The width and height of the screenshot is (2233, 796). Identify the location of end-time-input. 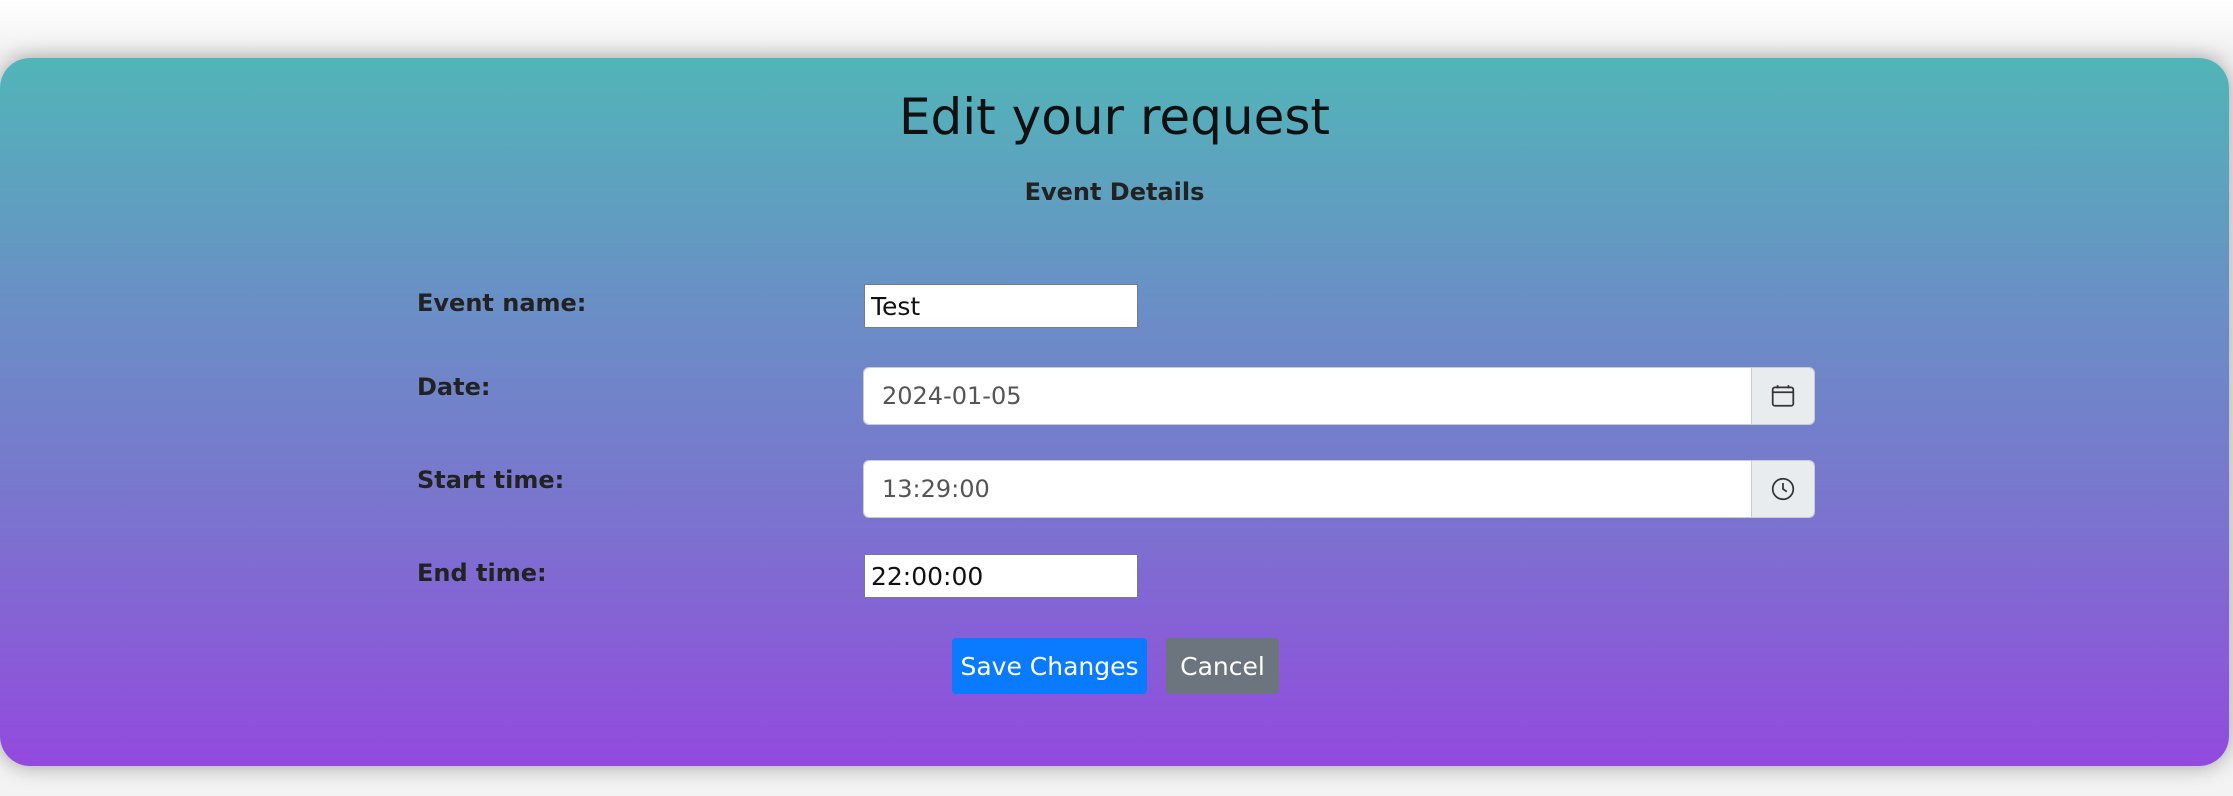
(1001, 576).